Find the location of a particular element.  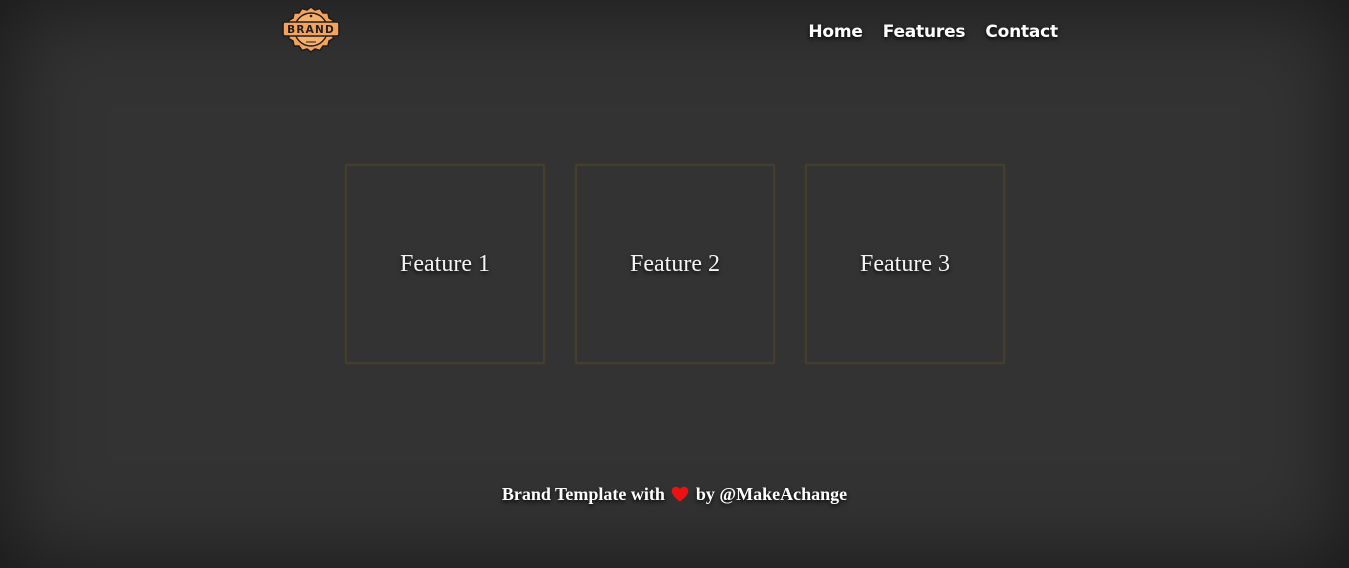

site-header: BRAND Home Features Contact is located at coordinates (674, 33).